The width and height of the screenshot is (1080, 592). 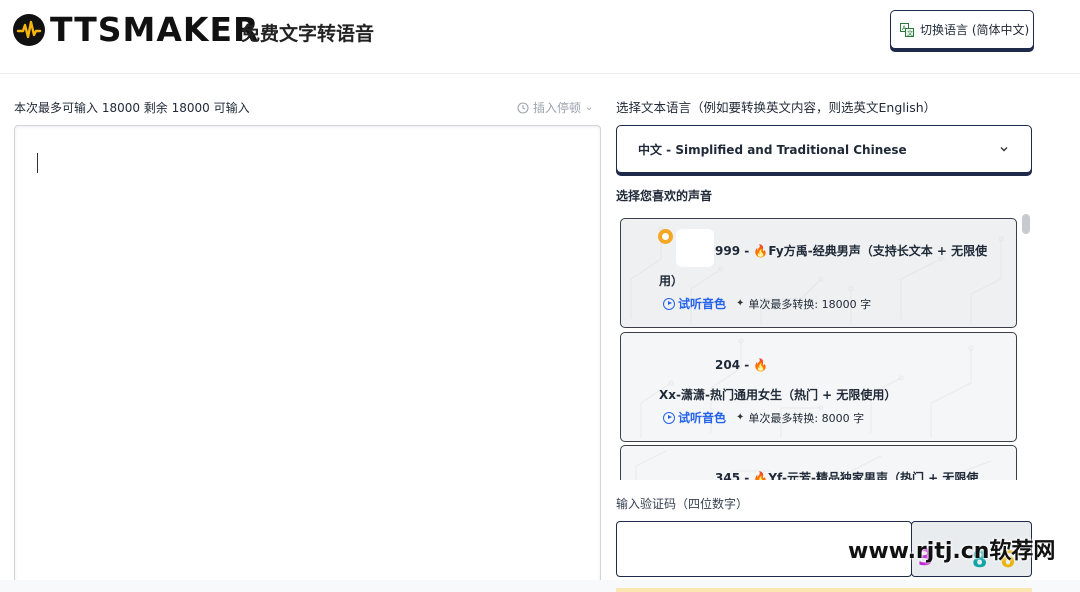 What do you see at coordinates (831, 380) in the screenshot?
I see `voice-title: 204 - 🔥 Xx-潇潇-热门通用女生（热门 + 无限使用）` at bounding box center [831, 380].